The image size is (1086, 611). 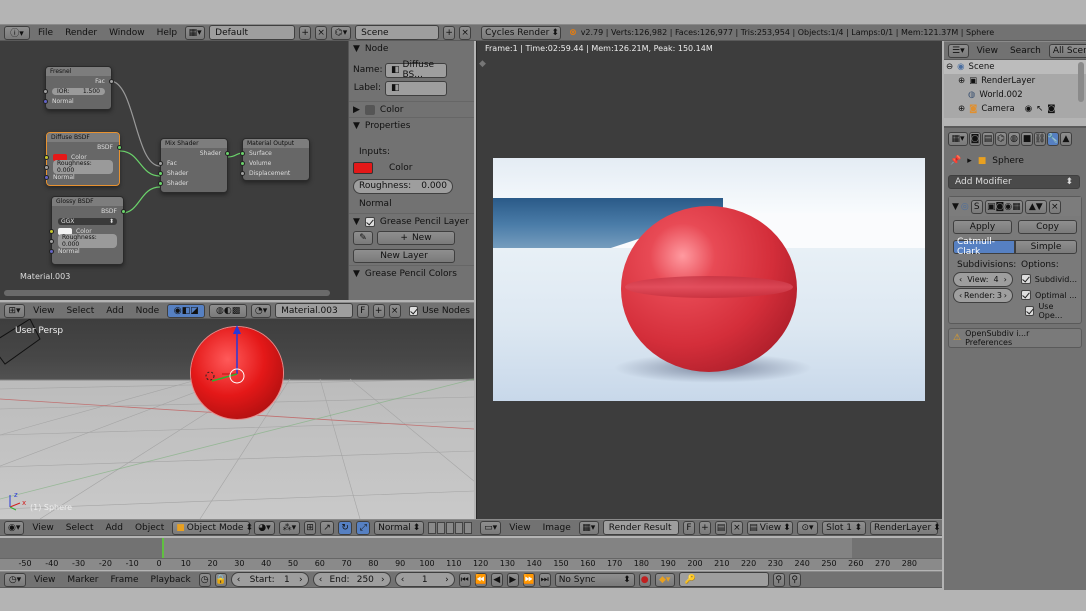 What do you see at coordinates (289, 527) in the screenshot?
I see `pivot-point-select: ⁂▾` at bounding box center [289, 527].